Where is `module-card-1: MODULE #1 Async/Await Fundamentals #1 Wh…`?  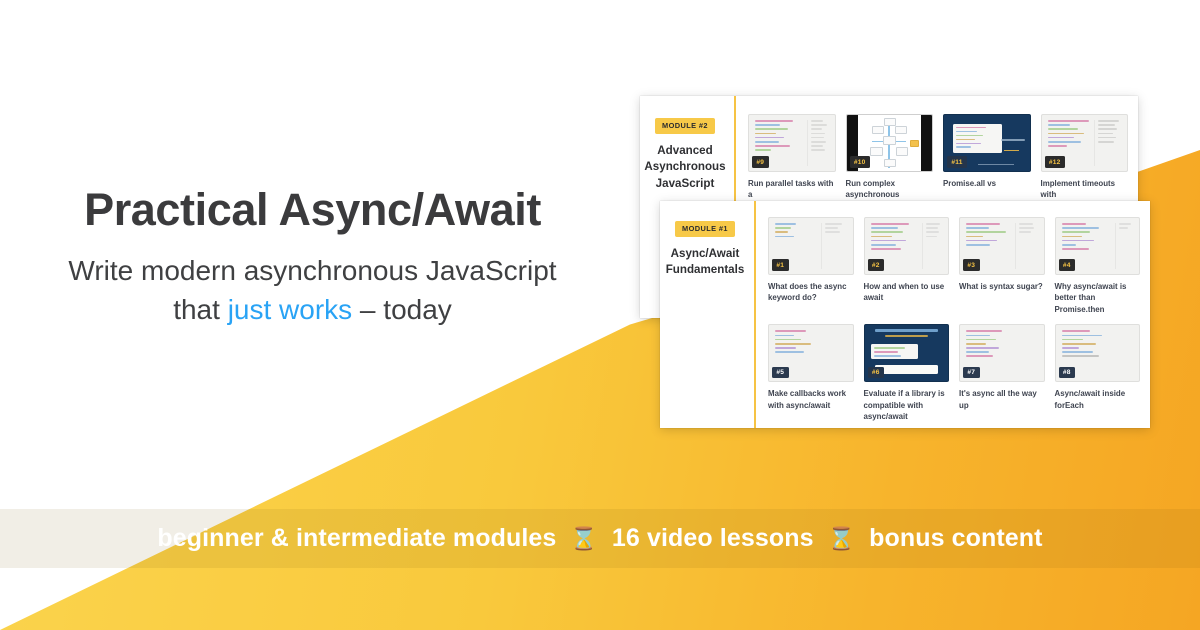
module-card-1: MODULE #1 Async/Await Fundamentals #1 Wh… is located at coordinates (905, 314).